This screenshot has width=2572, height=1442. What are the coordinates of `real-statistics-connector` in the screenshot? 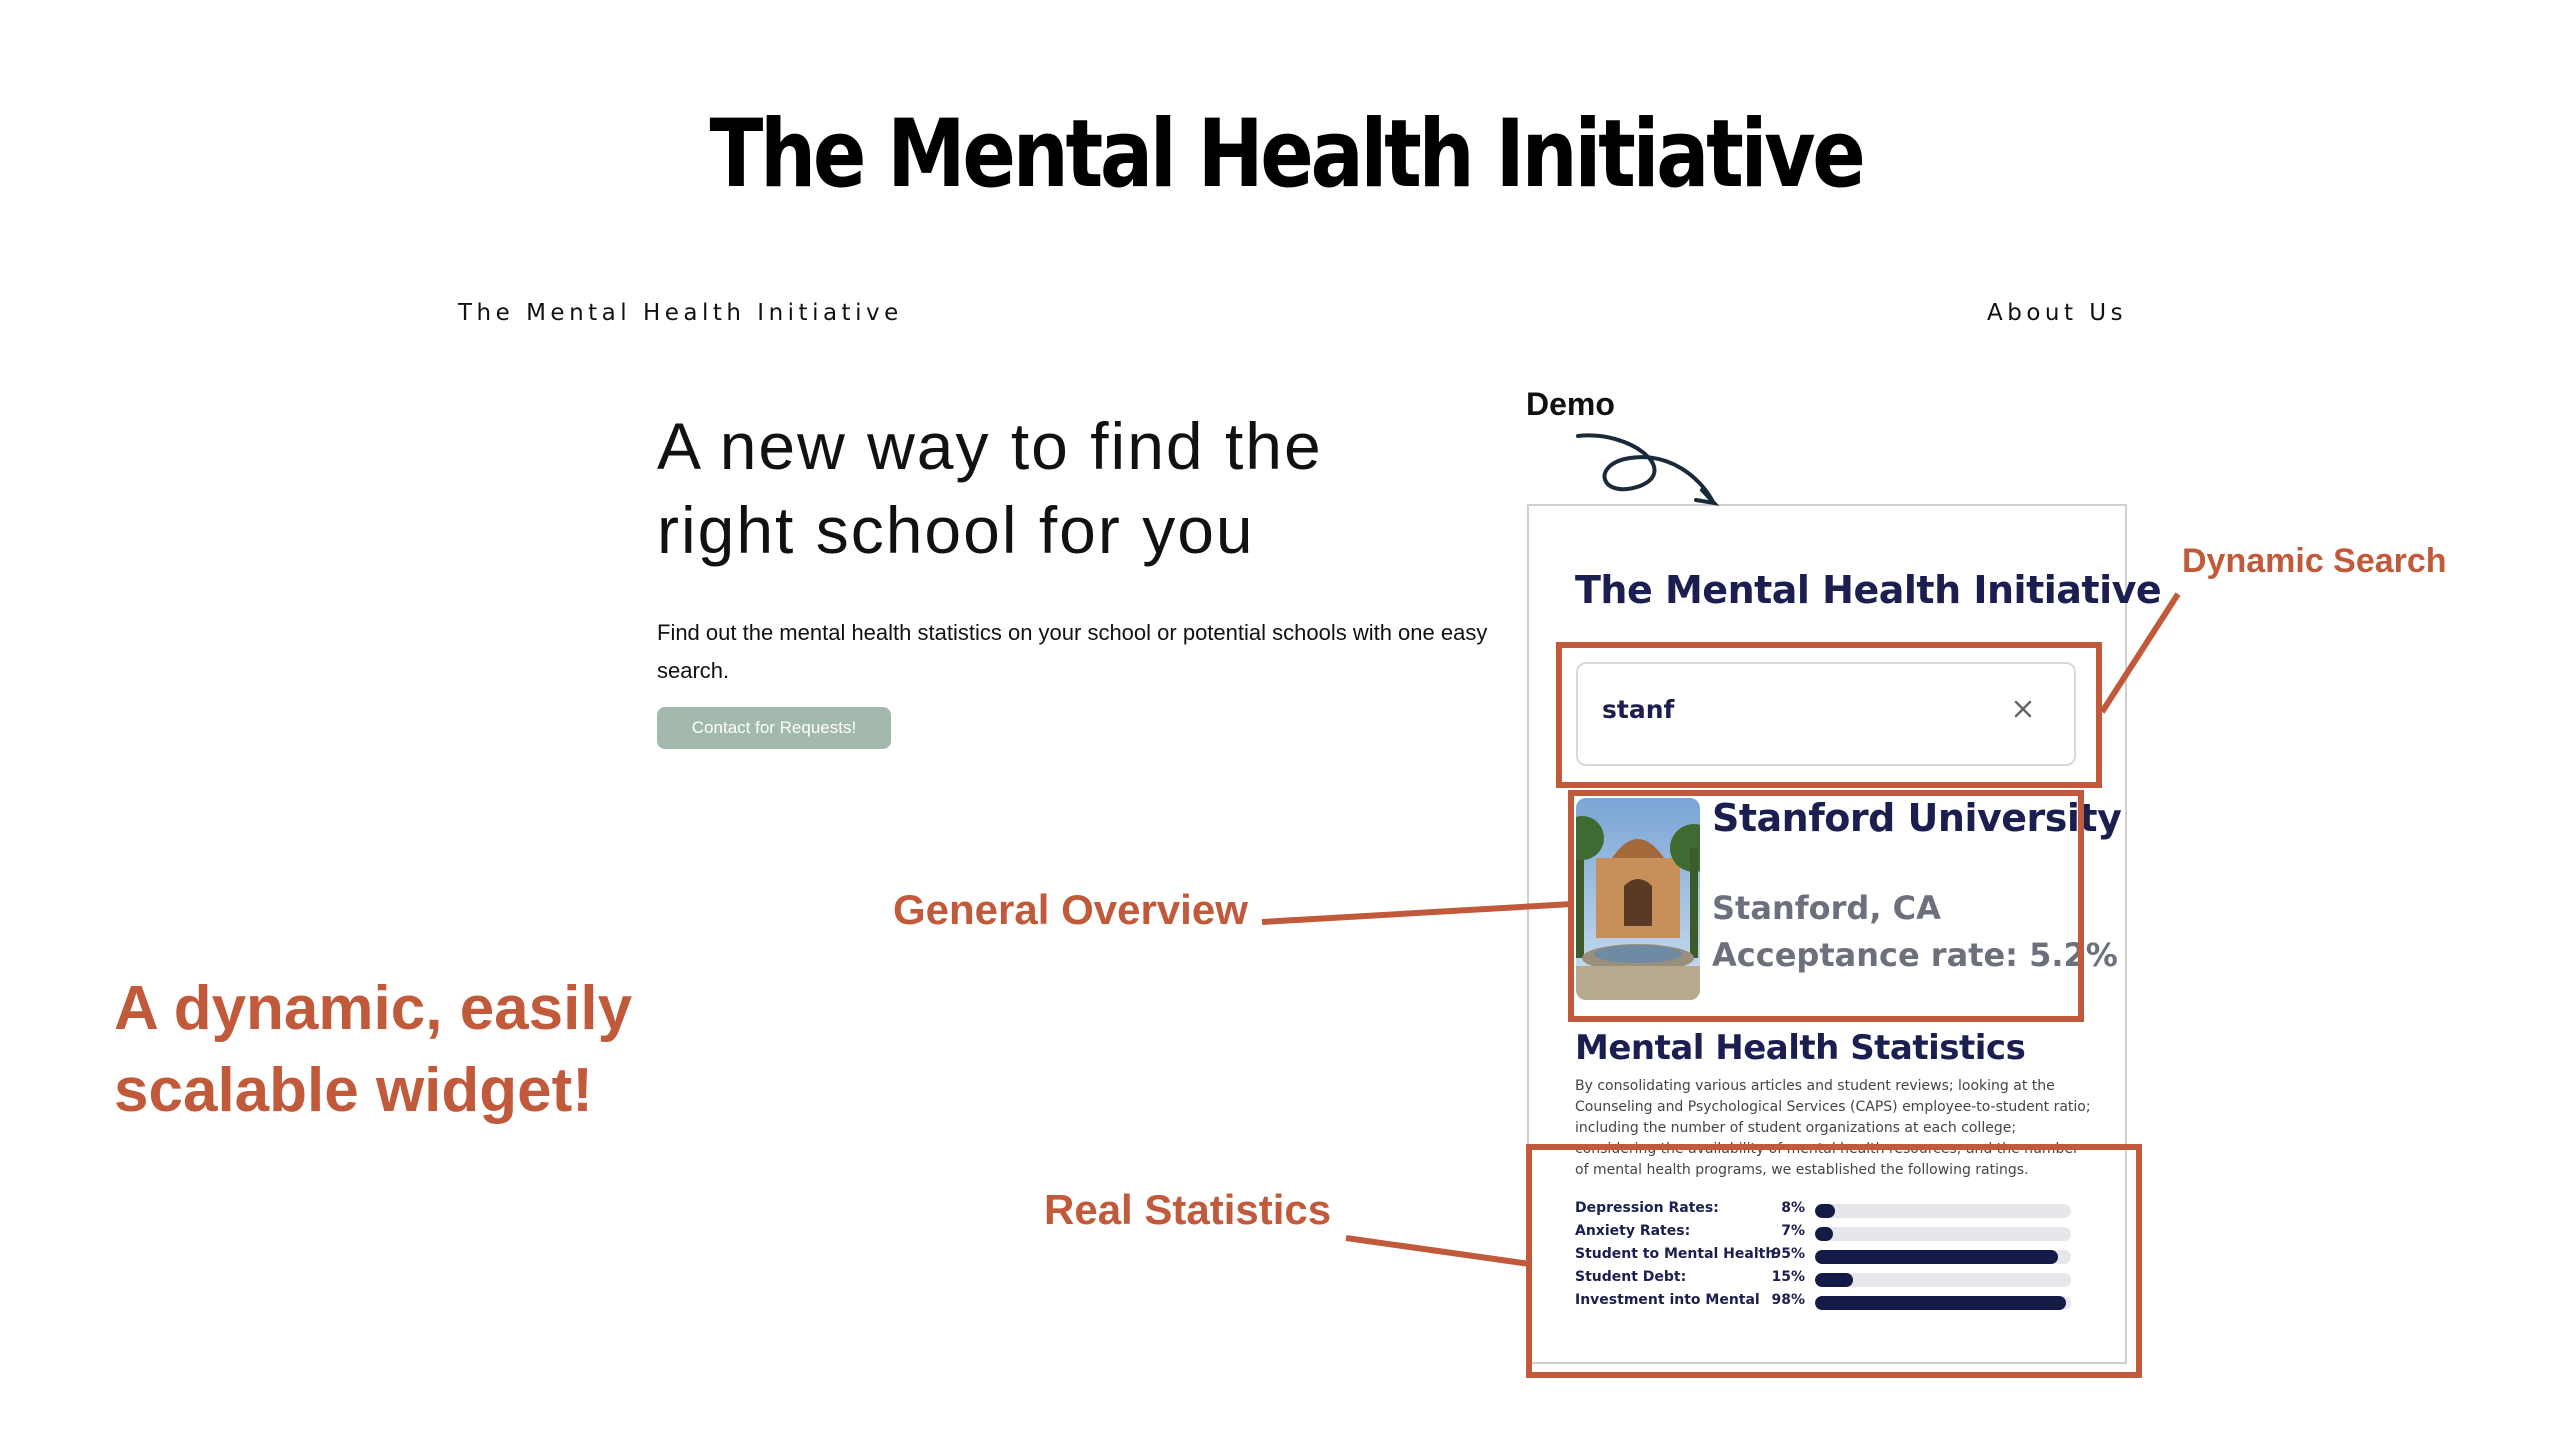 It's located at (1438, 1251).